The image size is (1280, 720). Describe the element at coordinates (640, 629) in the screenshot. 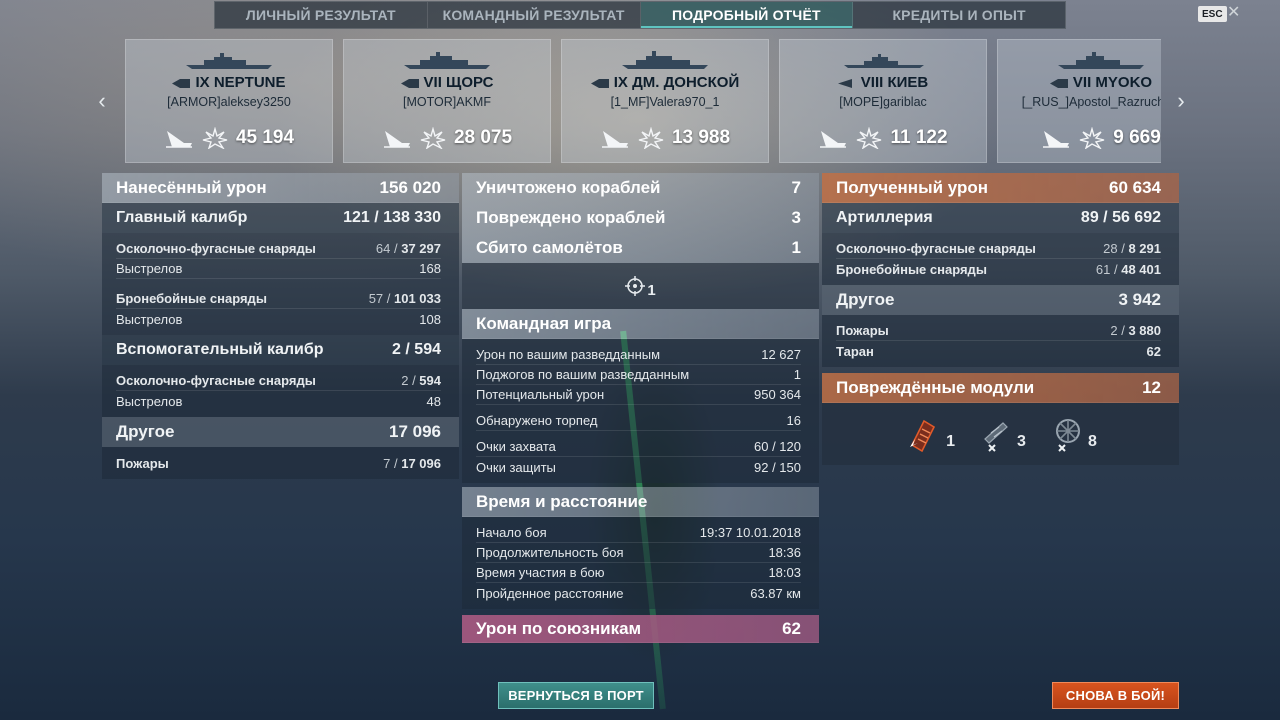

I see `ally-damage-row: Урон по союзникам 62` at that location.